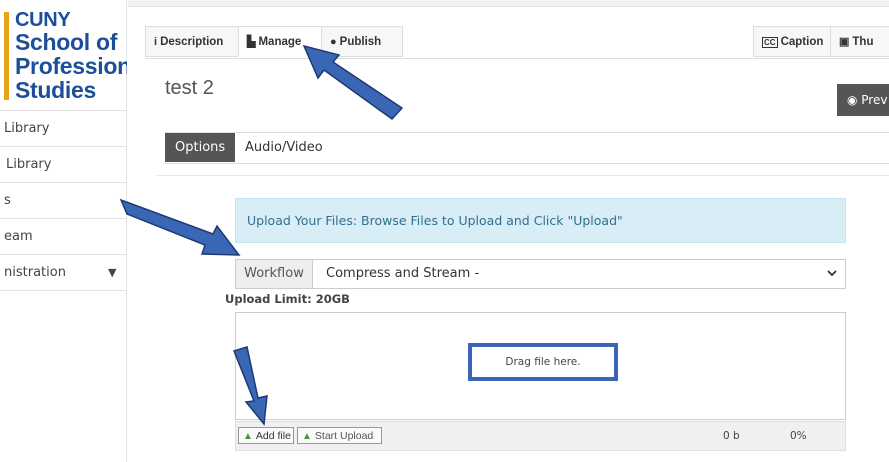 The height and width of the screenshot is (462, 889). Describe the element at coordinates (523, 175) in the screenshot. I see `section-divider` at that location.